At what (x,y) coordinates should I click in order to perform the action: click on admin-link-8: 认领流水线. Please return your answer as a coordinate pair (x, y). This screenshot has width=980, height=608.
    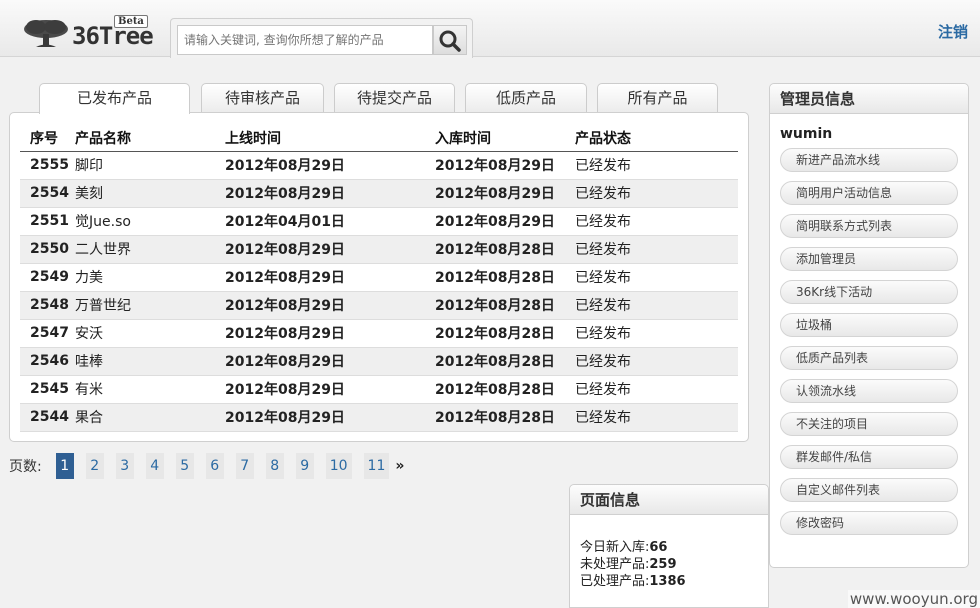
    Looking at the image, I should click on (869, 391).